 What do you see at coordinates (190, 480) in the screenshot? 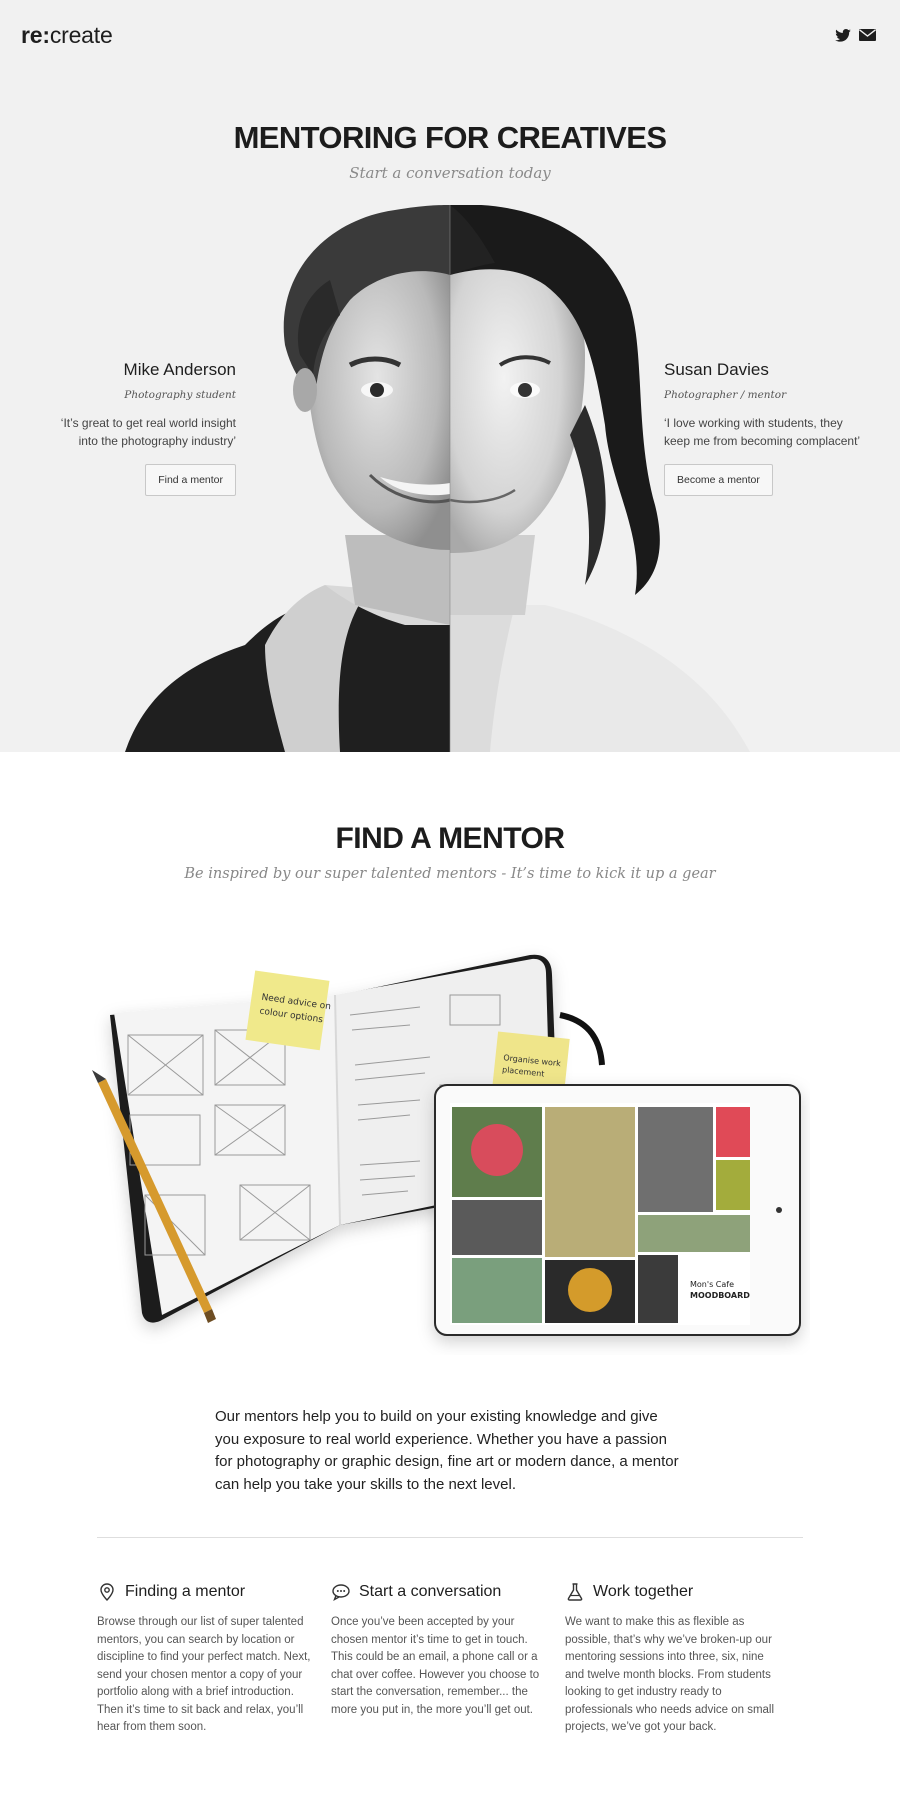
I see `find-mentor-button: Find a mentor` at bounding box center [190, 480].